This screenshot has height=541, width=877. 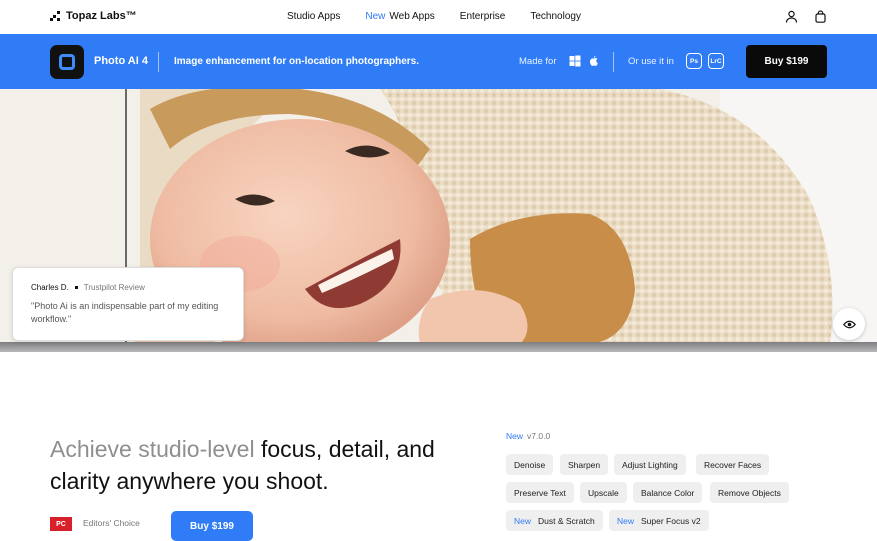 I want to click on feature-label: Super Focus v2, so click(x=671, y=520).